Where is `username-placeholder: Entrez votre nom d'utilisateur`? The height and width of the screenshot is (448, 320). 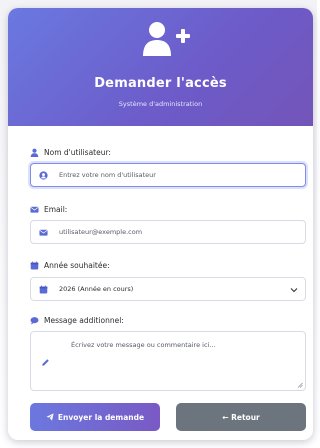 username-placeholder: Entrez votre nom d'utilisateur is located at coordinates (107, 175).